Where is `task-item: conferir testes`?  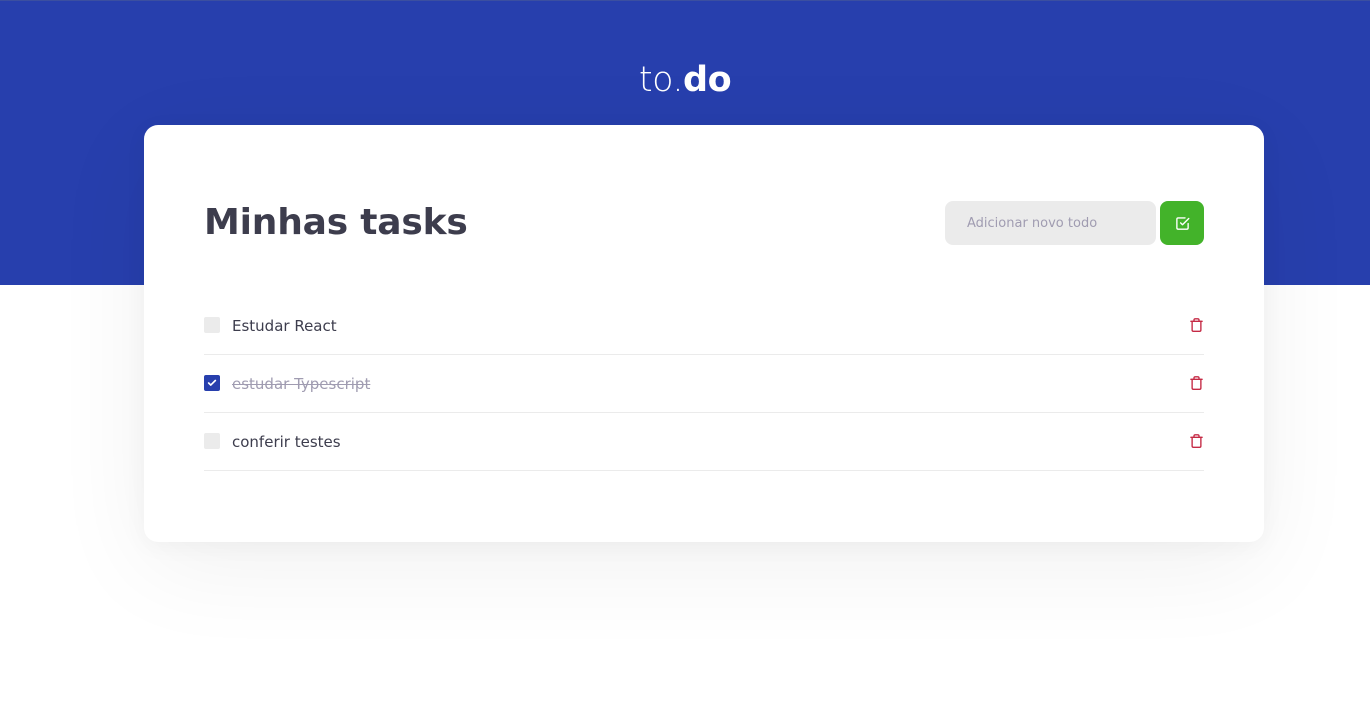
task-item: conferir testes is located at coordinates (704, 442).